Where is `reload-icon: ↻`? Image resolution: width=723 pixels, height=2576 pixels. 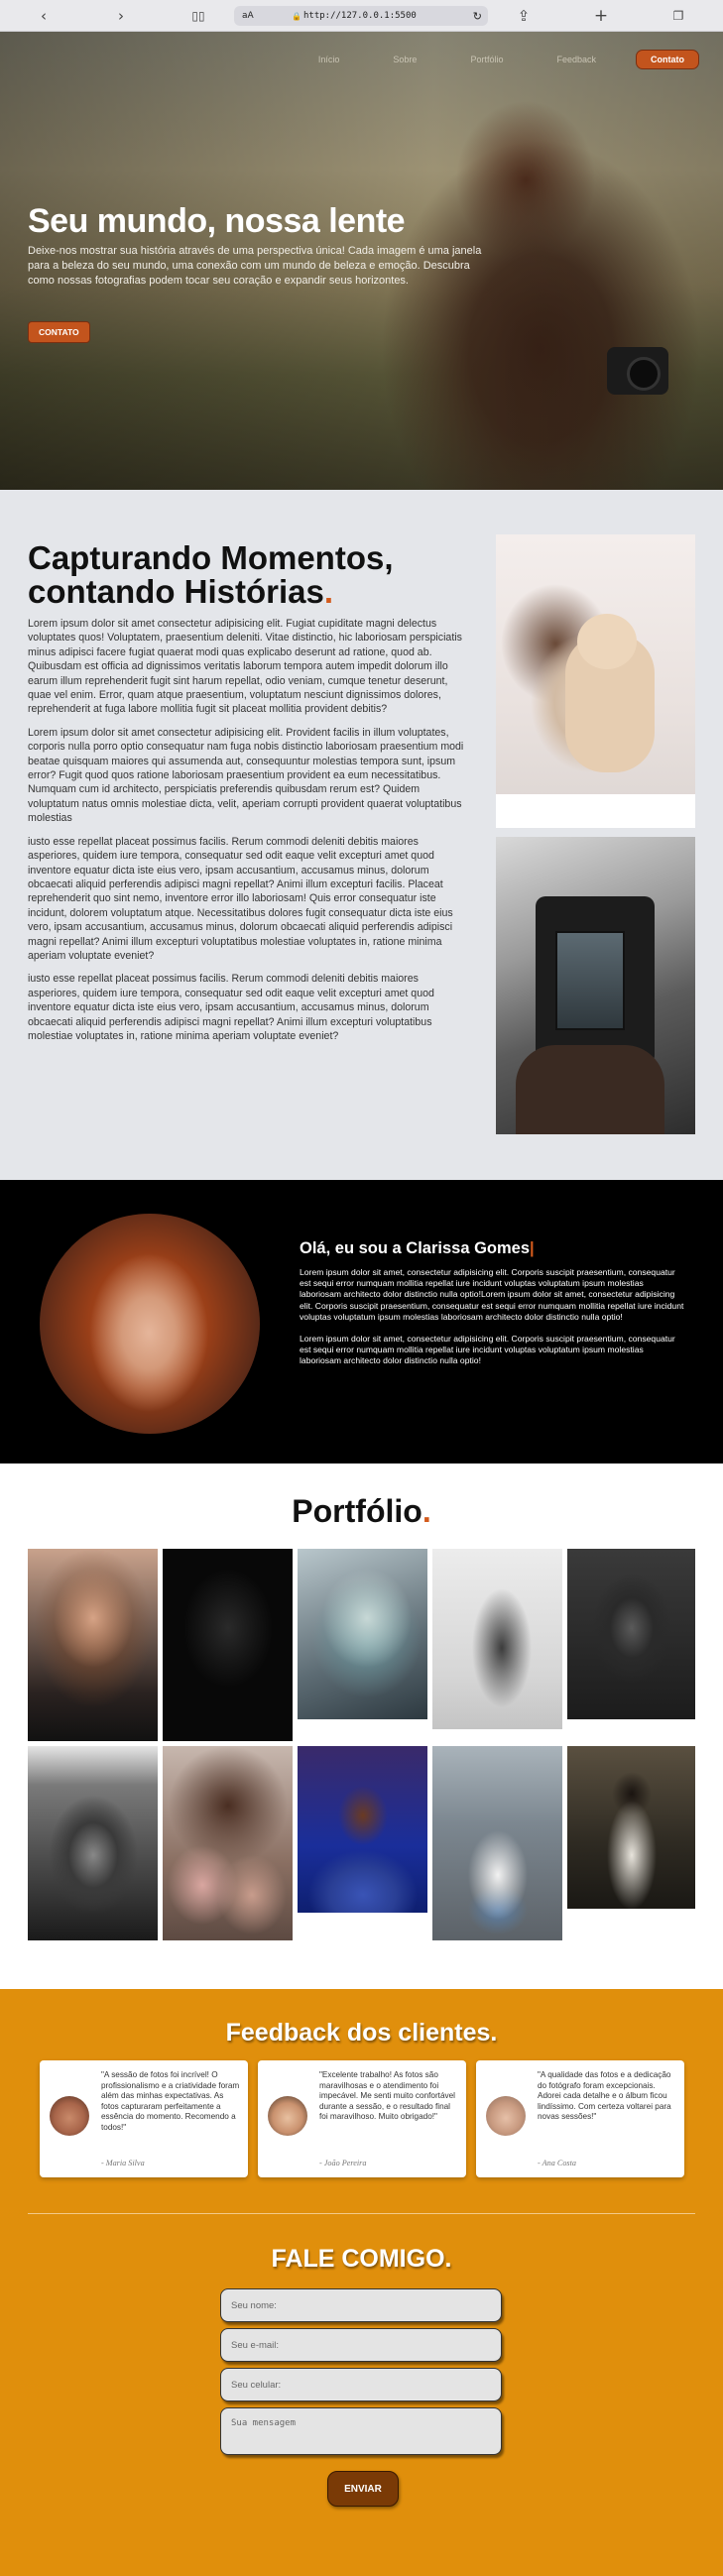 reload-icon: ↻ is located at coordinates (477, 16).